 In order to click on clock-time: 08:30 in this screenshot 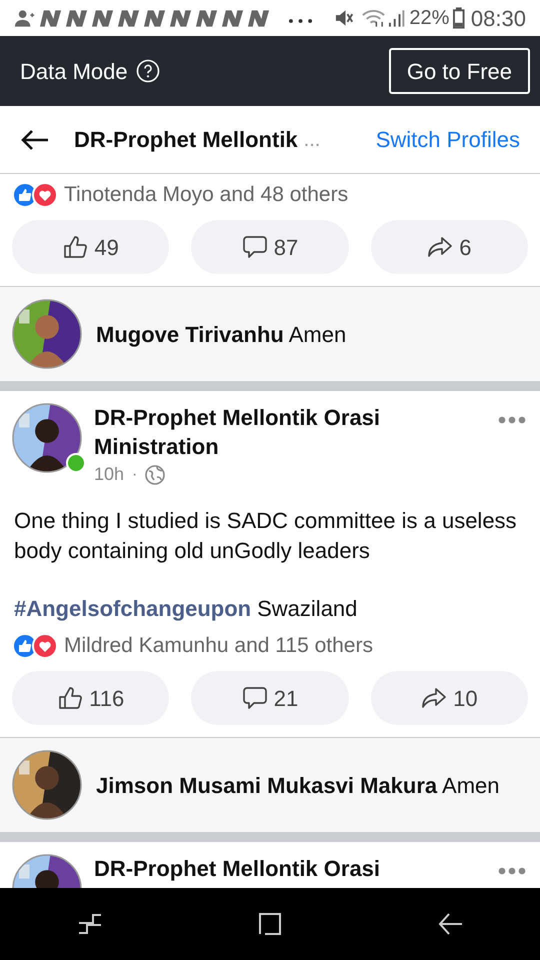, I will do `click(498, 18)`.